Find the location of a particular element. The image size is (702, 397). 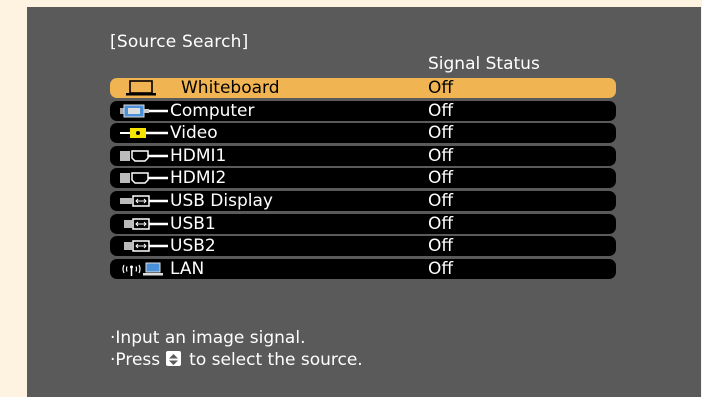

source-row-hdmi2: HDMI2 Off is located at coordinates (363, 178).